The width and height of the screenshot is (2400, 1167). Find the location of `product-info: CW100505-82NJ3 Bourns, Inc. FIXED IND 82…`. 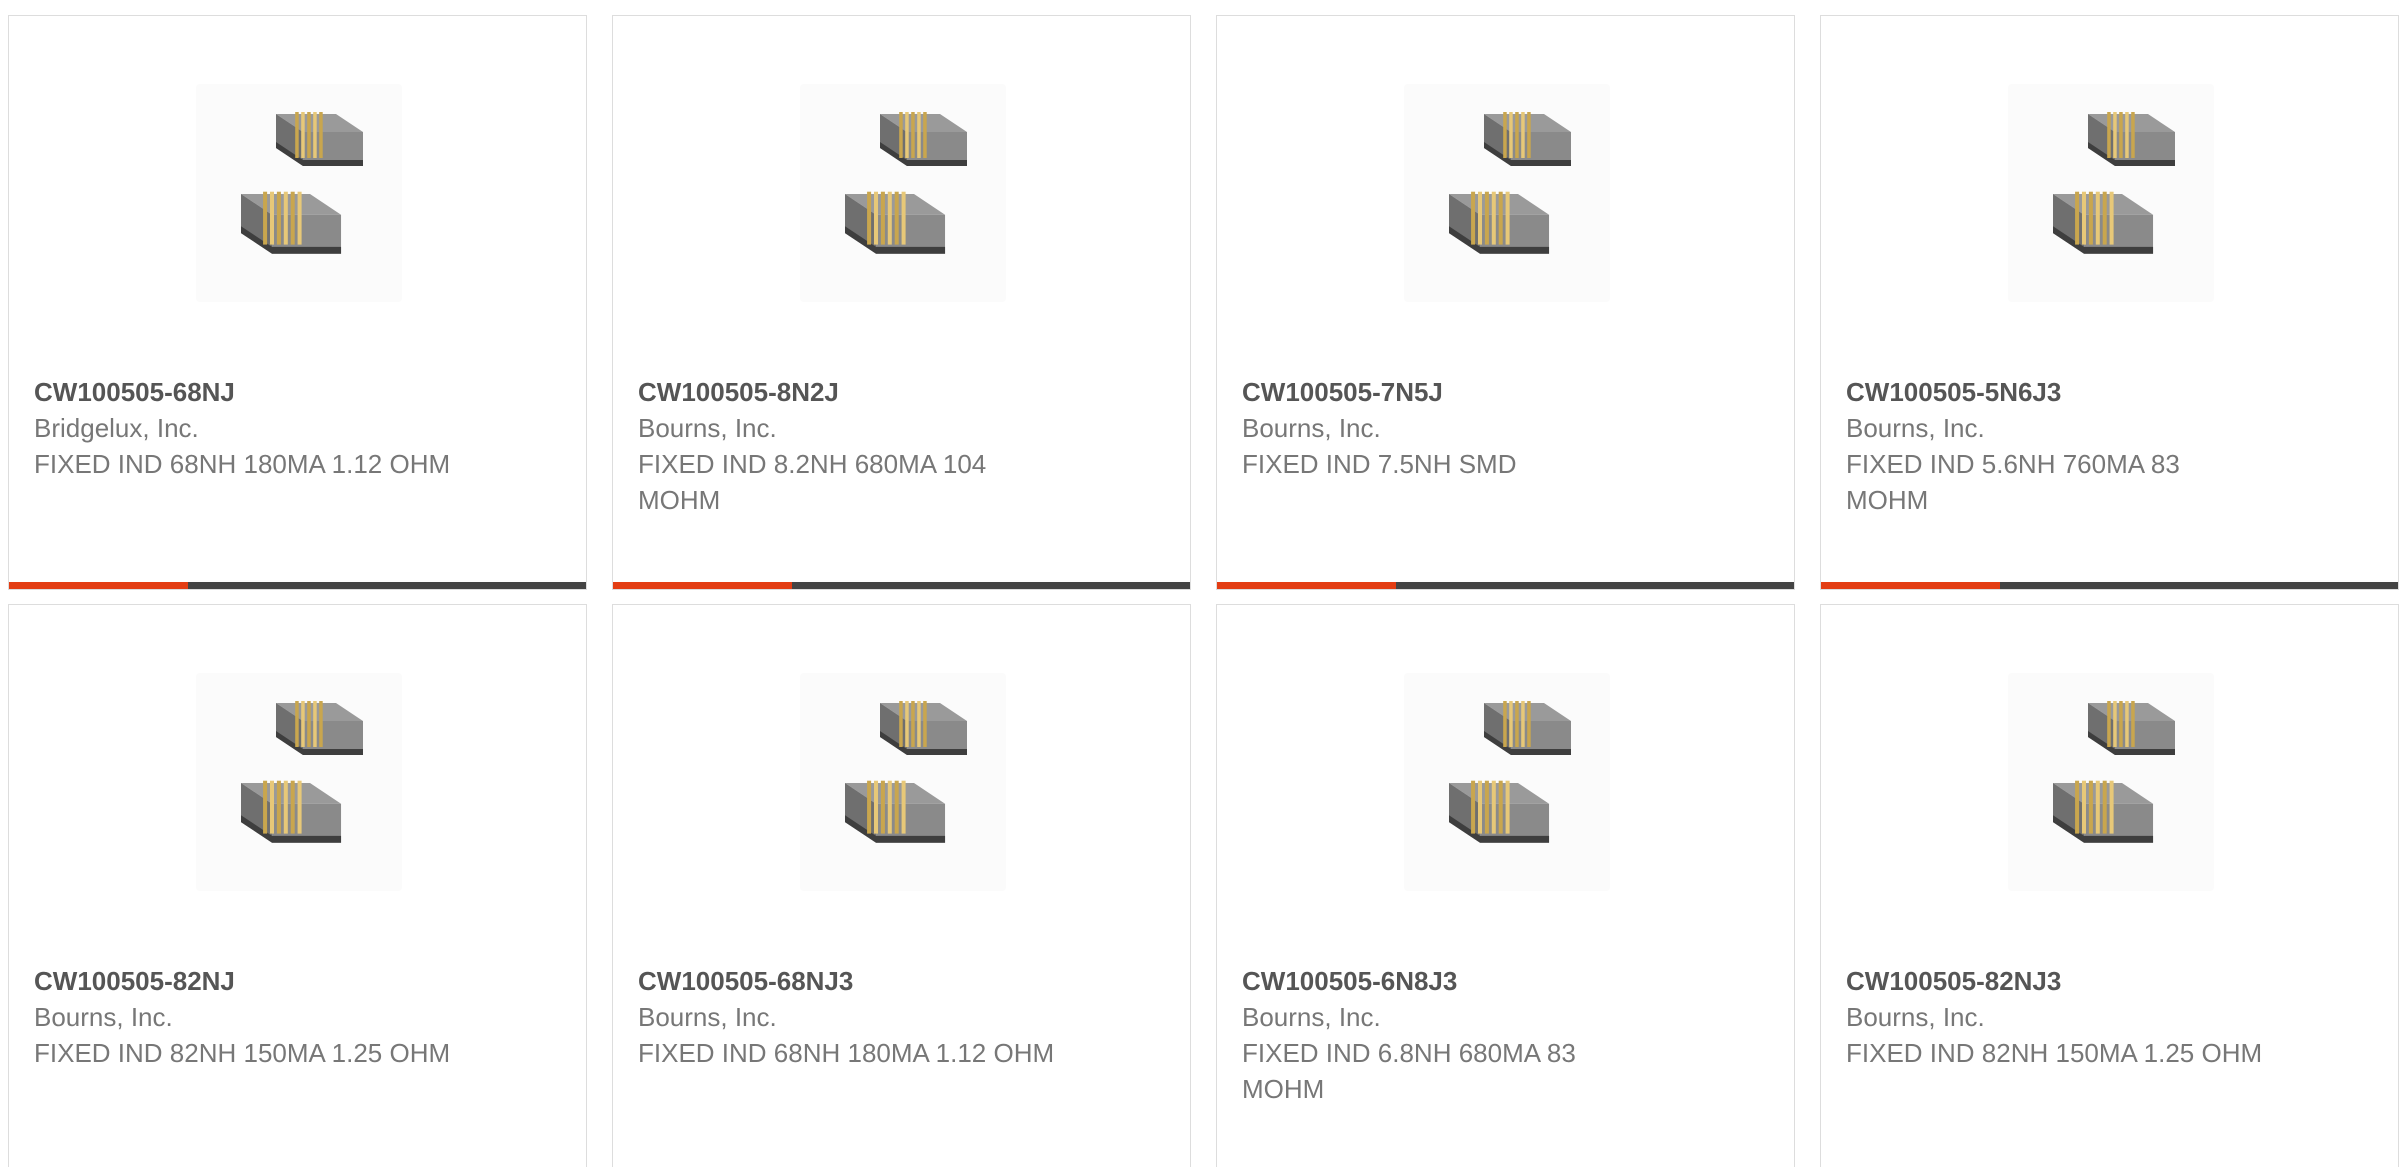

product-info: CW100505-82NJ3 Bourns, Inc. FIXED IND 82… is located at coordinates (2112, 1017).